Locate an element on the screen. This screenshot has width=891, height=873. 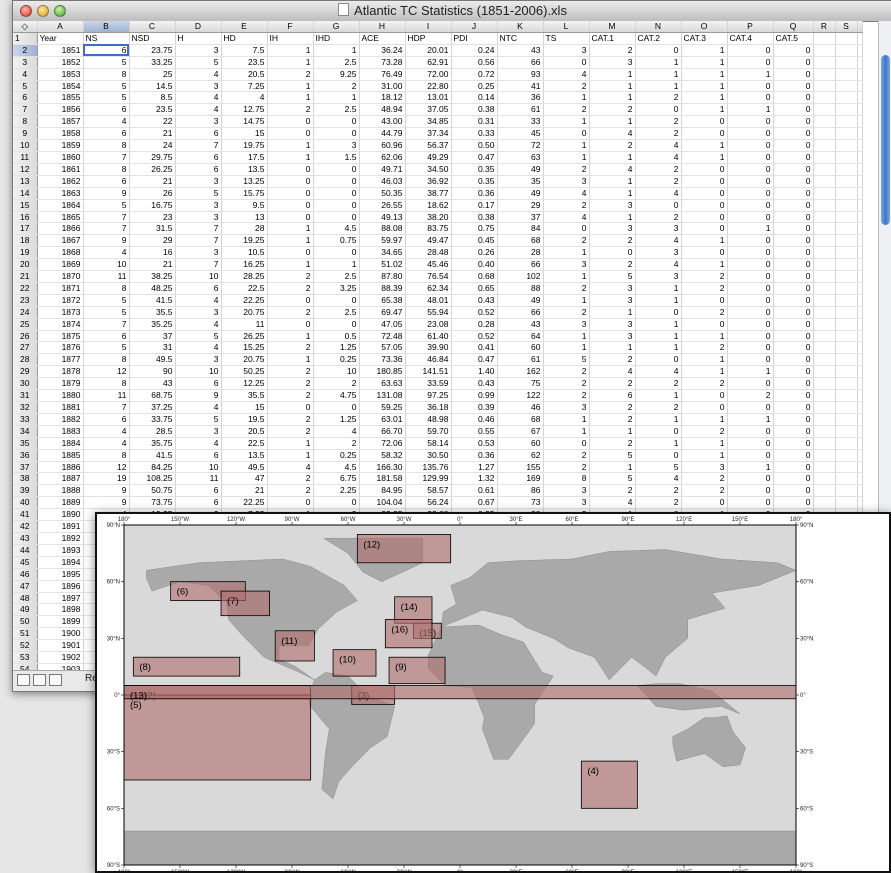
table-cell: 31.00 is located at coordinates (382, 86).